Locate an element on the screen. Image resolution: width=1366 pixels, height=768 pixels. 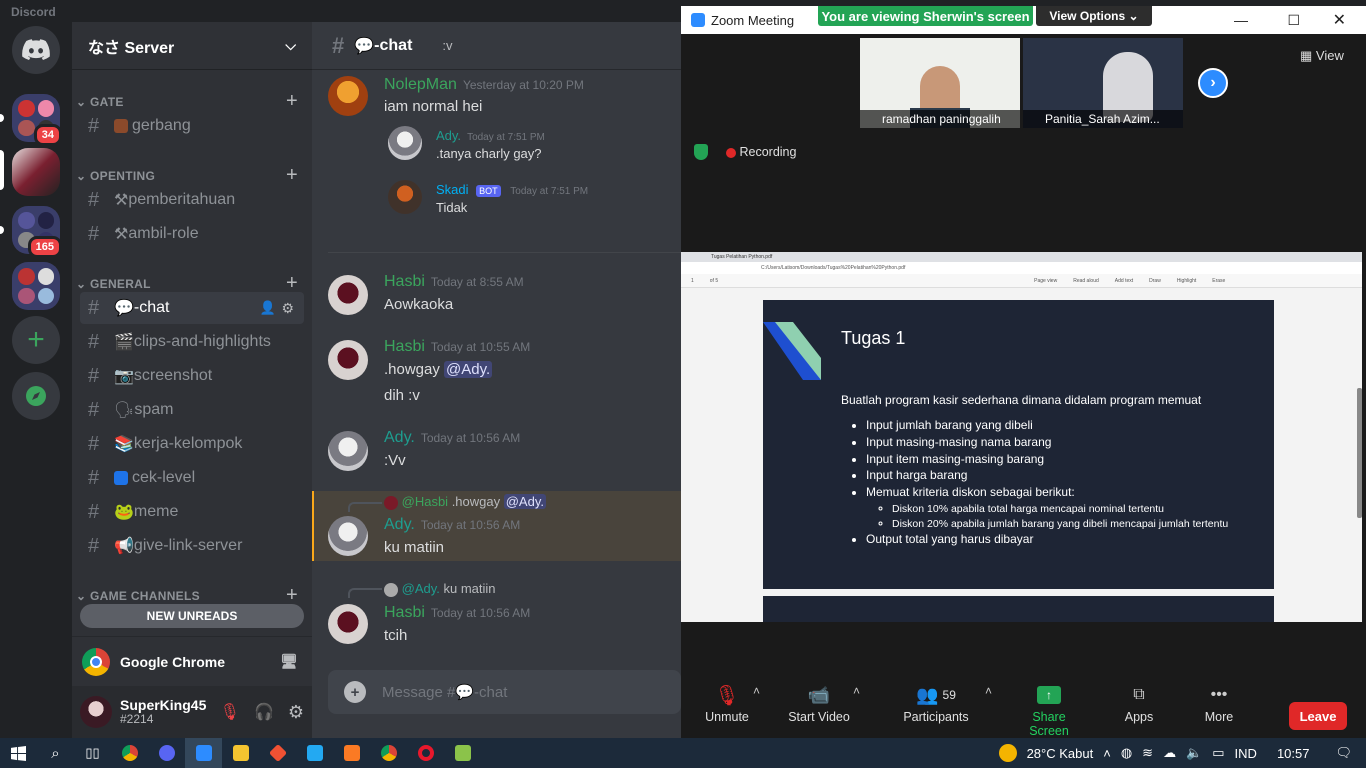
next-page-icon: › is located at coordinates (1213, 83).